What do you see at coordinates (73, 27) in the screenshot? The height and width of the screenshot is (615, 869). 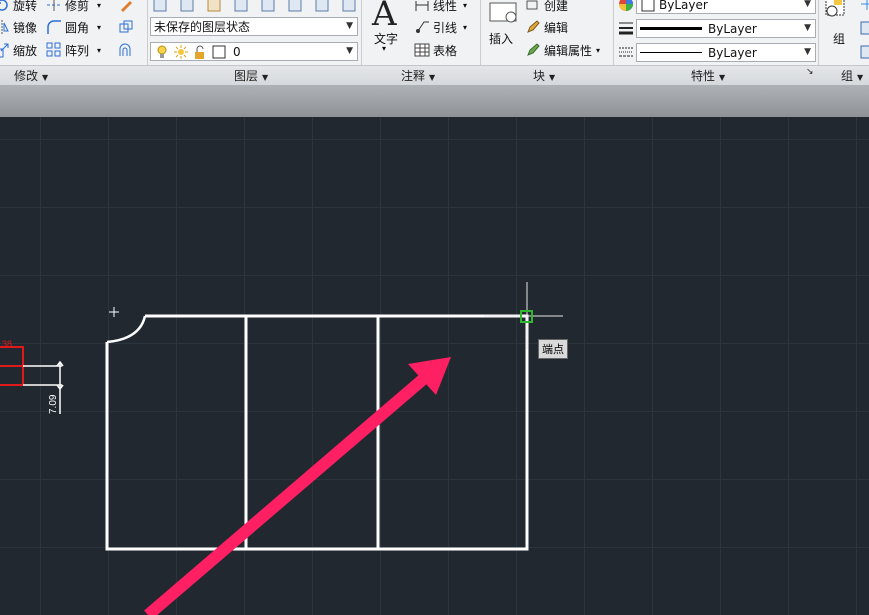 I see `fillet-button: 圆角 ▾` at bounding box center [73, 27].